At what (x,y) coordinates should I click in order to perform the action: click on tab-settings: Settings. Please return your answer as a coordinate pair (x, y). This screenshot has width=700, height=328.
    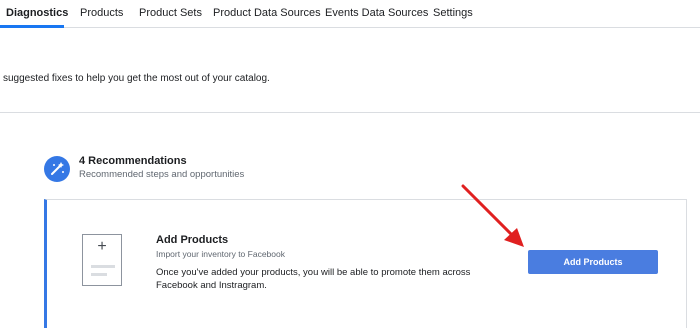
    Looking at the image, I should click on (453, 13).